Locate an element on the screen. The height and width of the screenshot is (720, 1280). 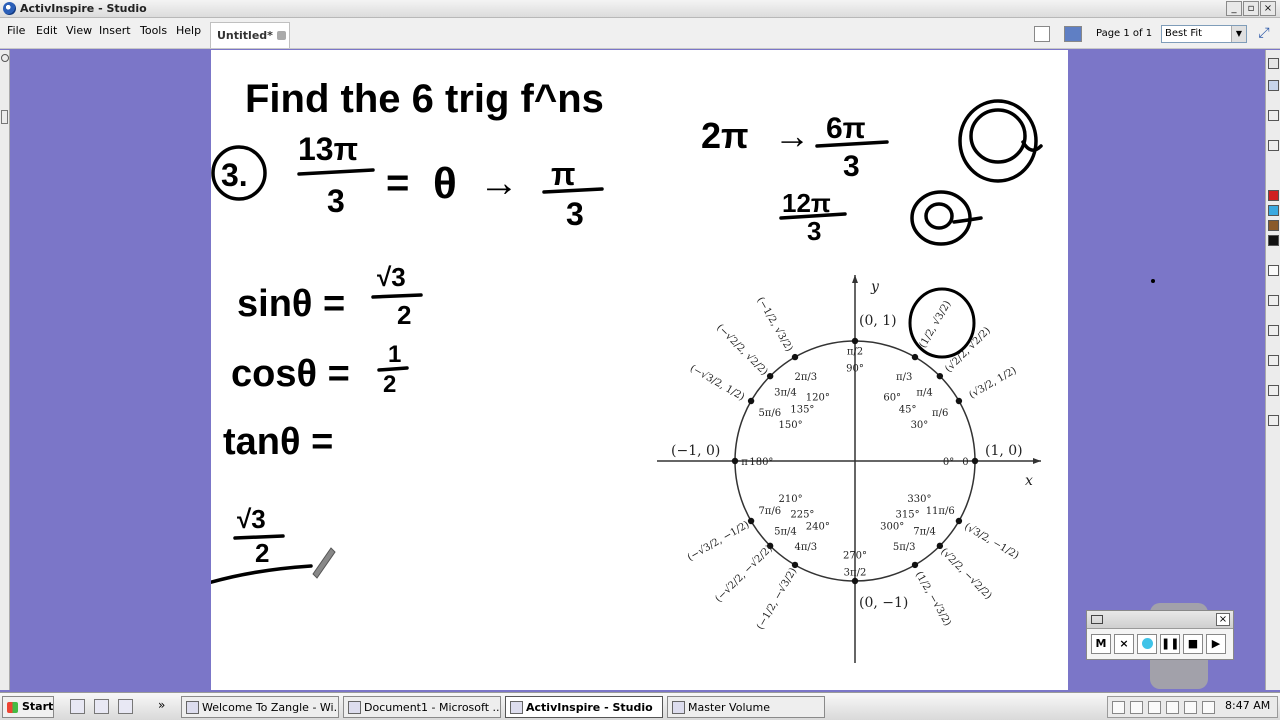
menu-insert: Insert is located at coordinates (115, 30).